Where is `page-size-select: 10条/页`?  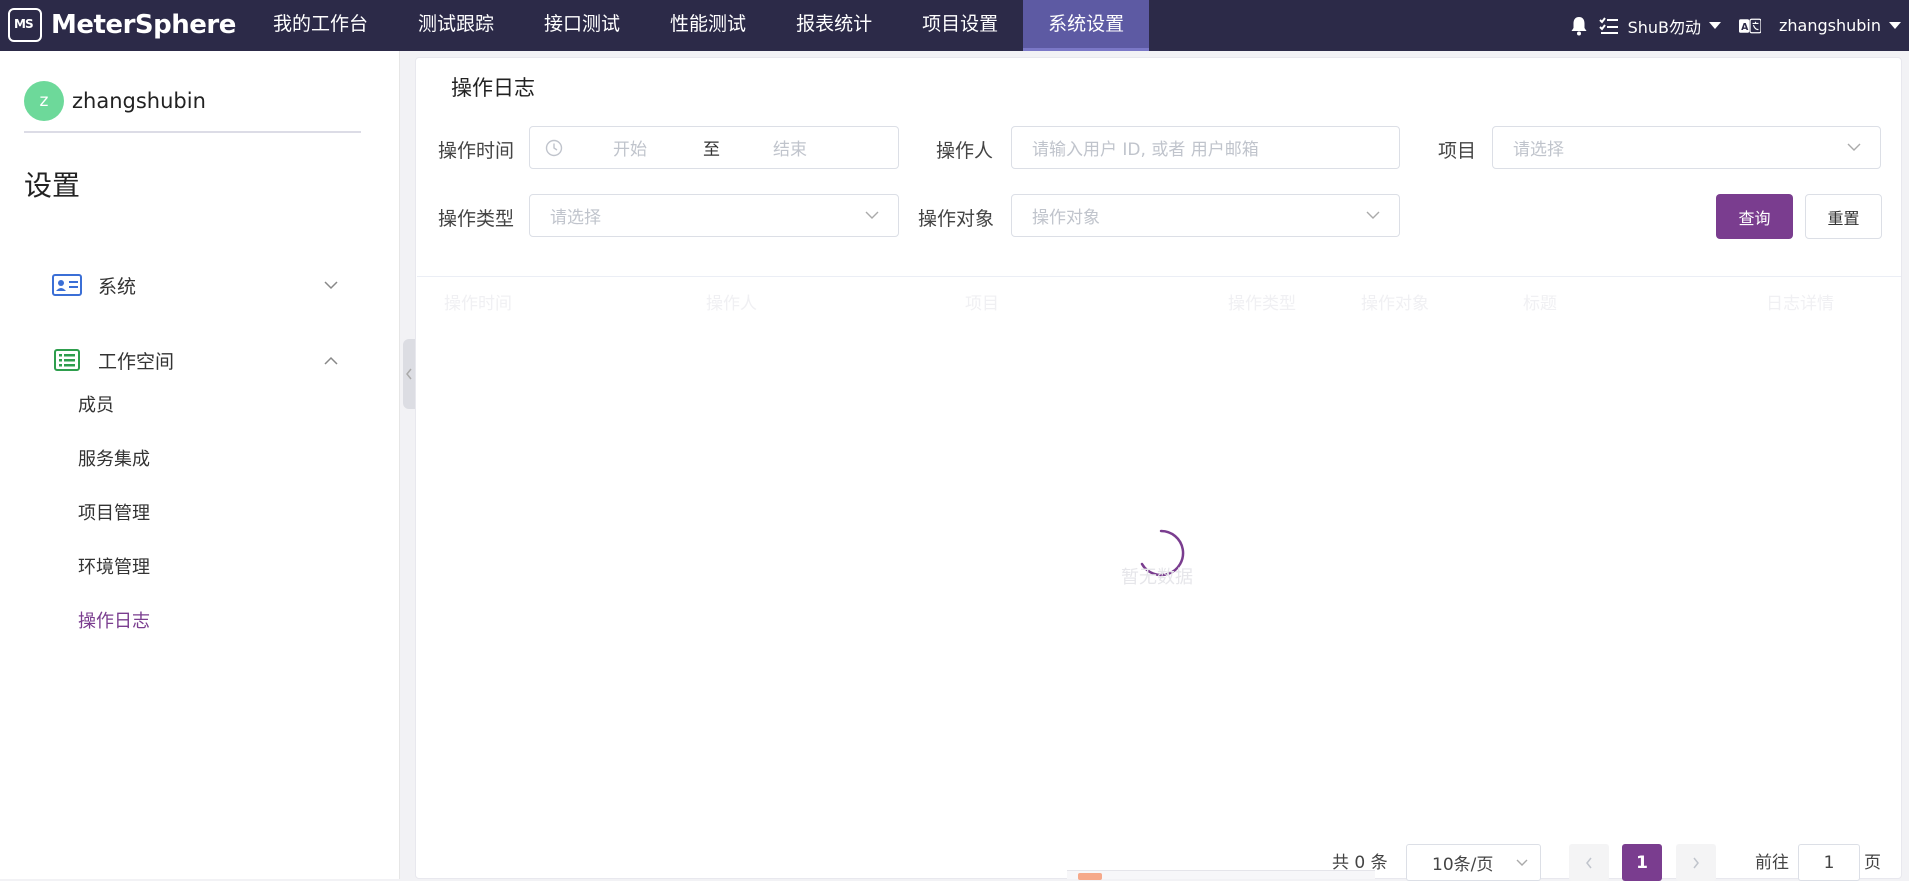
page-size-select: 10条/页 is located at coordinates (1473, 862).